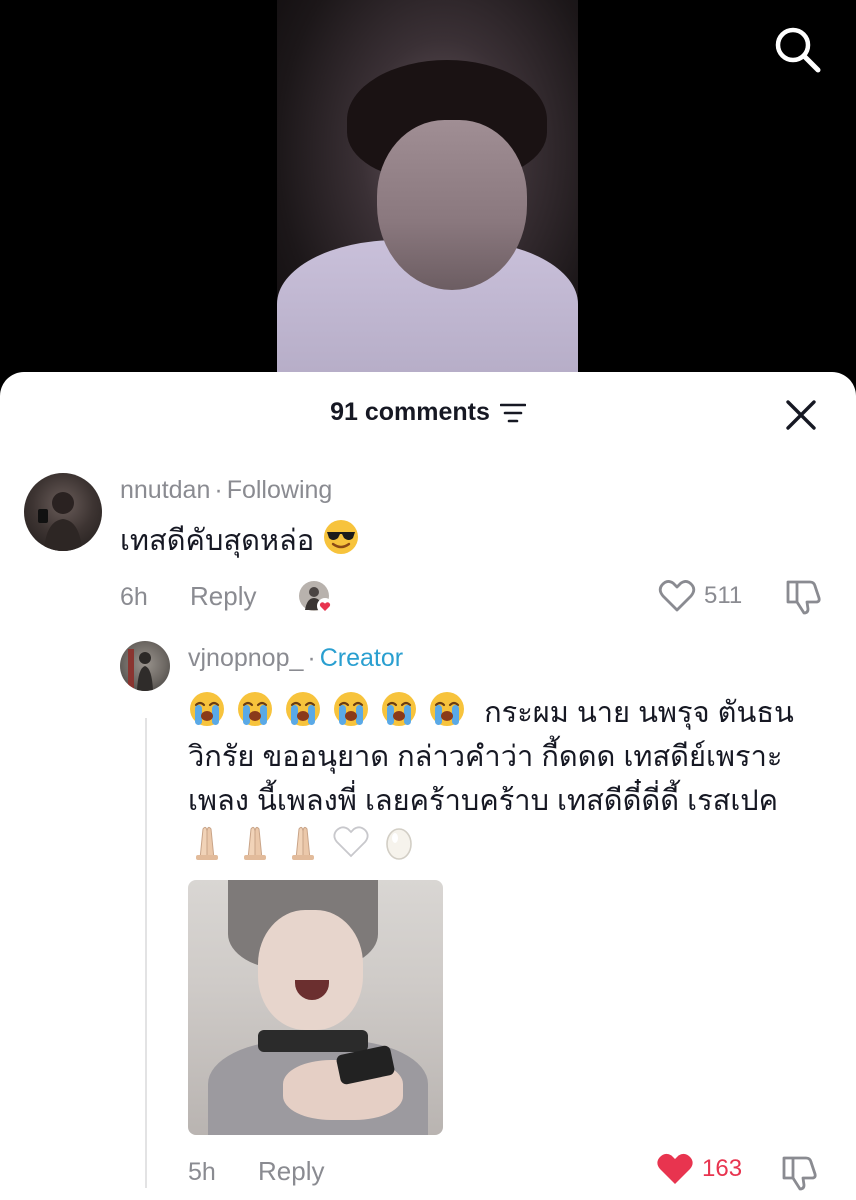  Describe the element at coordinates (341, 537) in the screenshot. I see `sunglasses-emoji-icon` at that location.